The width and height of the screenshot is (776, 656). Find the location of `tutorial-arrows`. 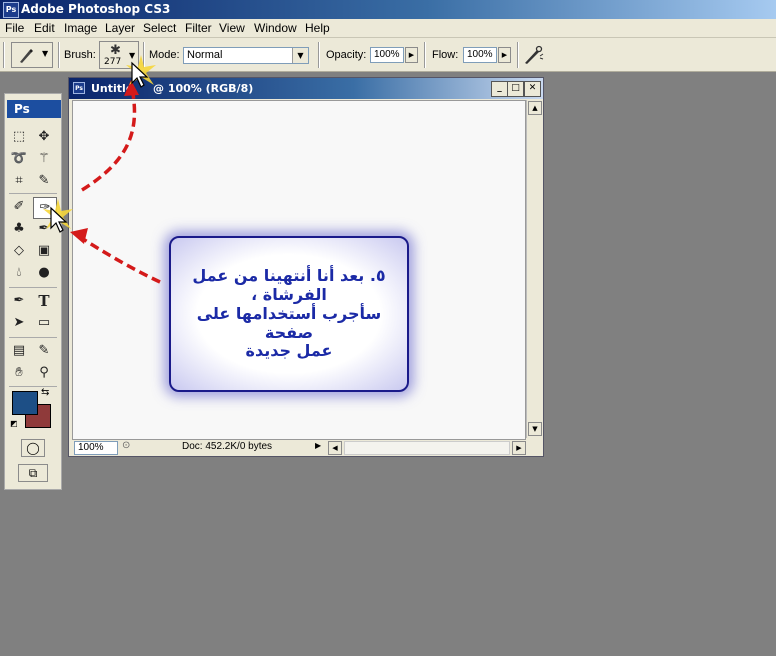

tutorial-arrows is located at coordinates (115, 182).